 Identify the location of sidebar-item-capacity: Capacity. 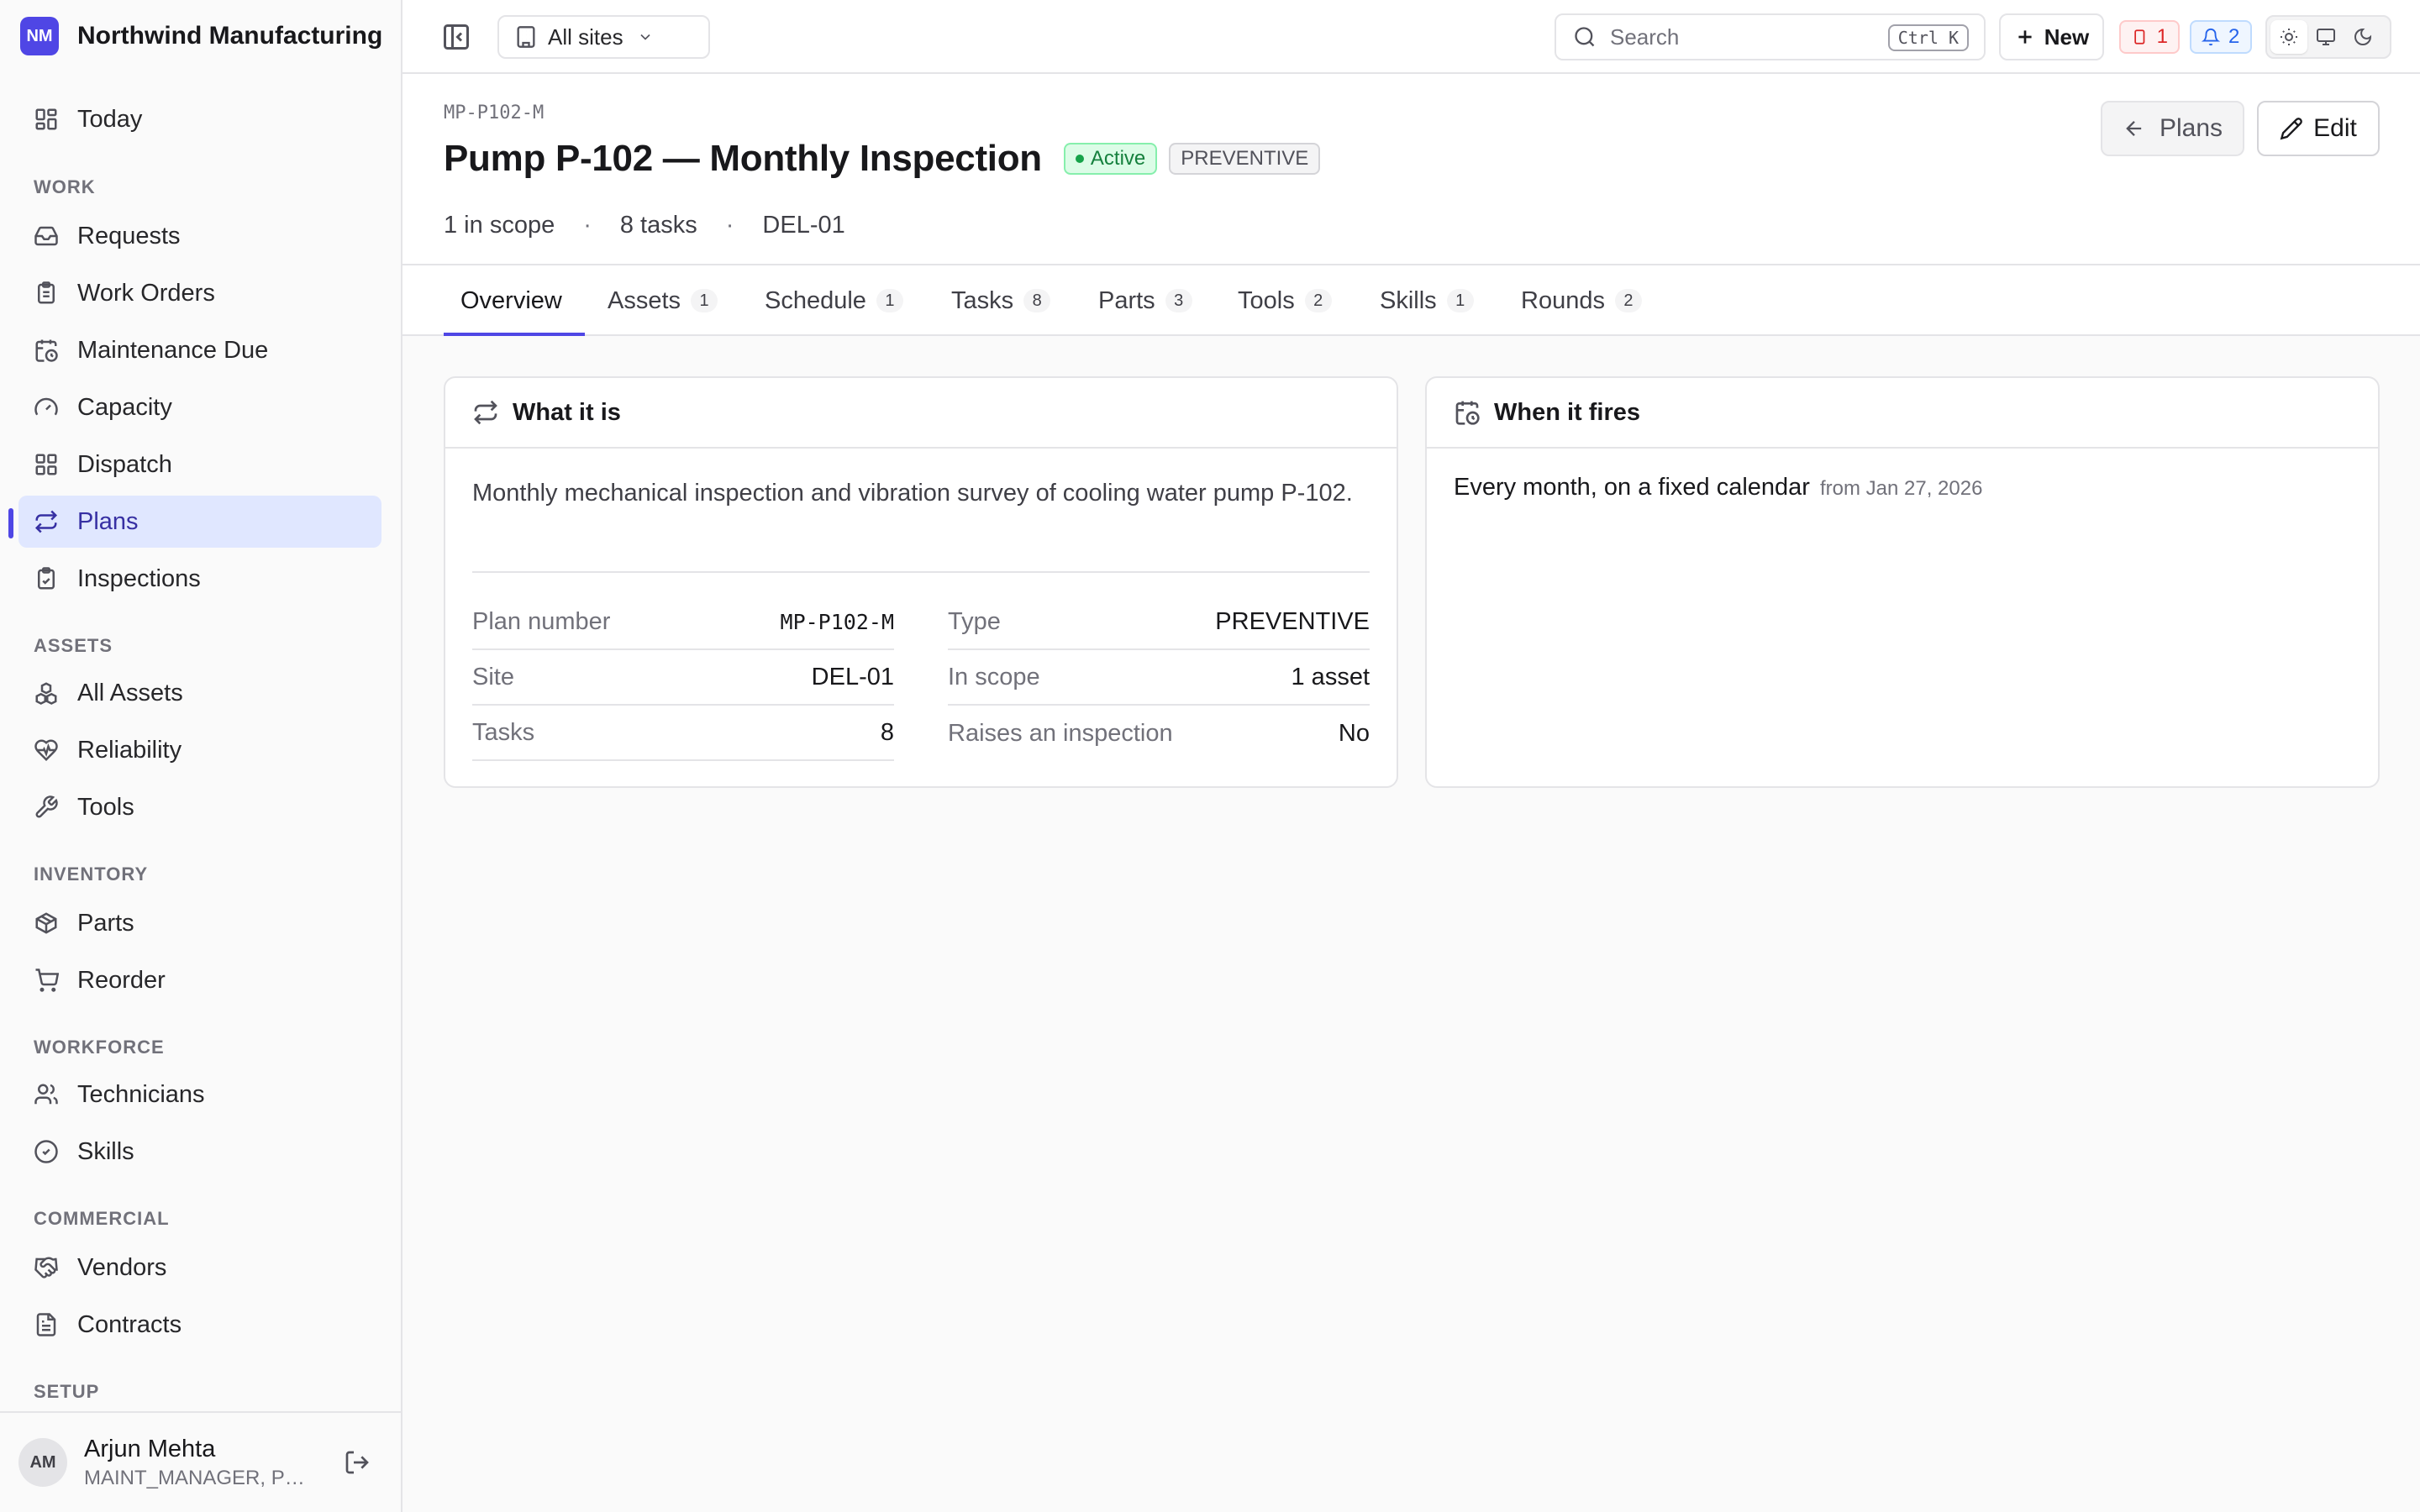
(199, 407).